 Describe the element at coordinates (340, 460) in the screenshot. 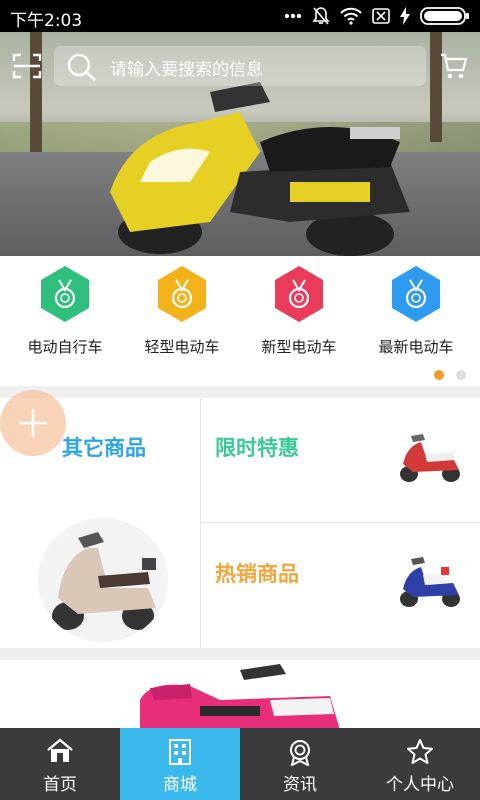

I see `limited-offer-card: 限时特惠` at that location.